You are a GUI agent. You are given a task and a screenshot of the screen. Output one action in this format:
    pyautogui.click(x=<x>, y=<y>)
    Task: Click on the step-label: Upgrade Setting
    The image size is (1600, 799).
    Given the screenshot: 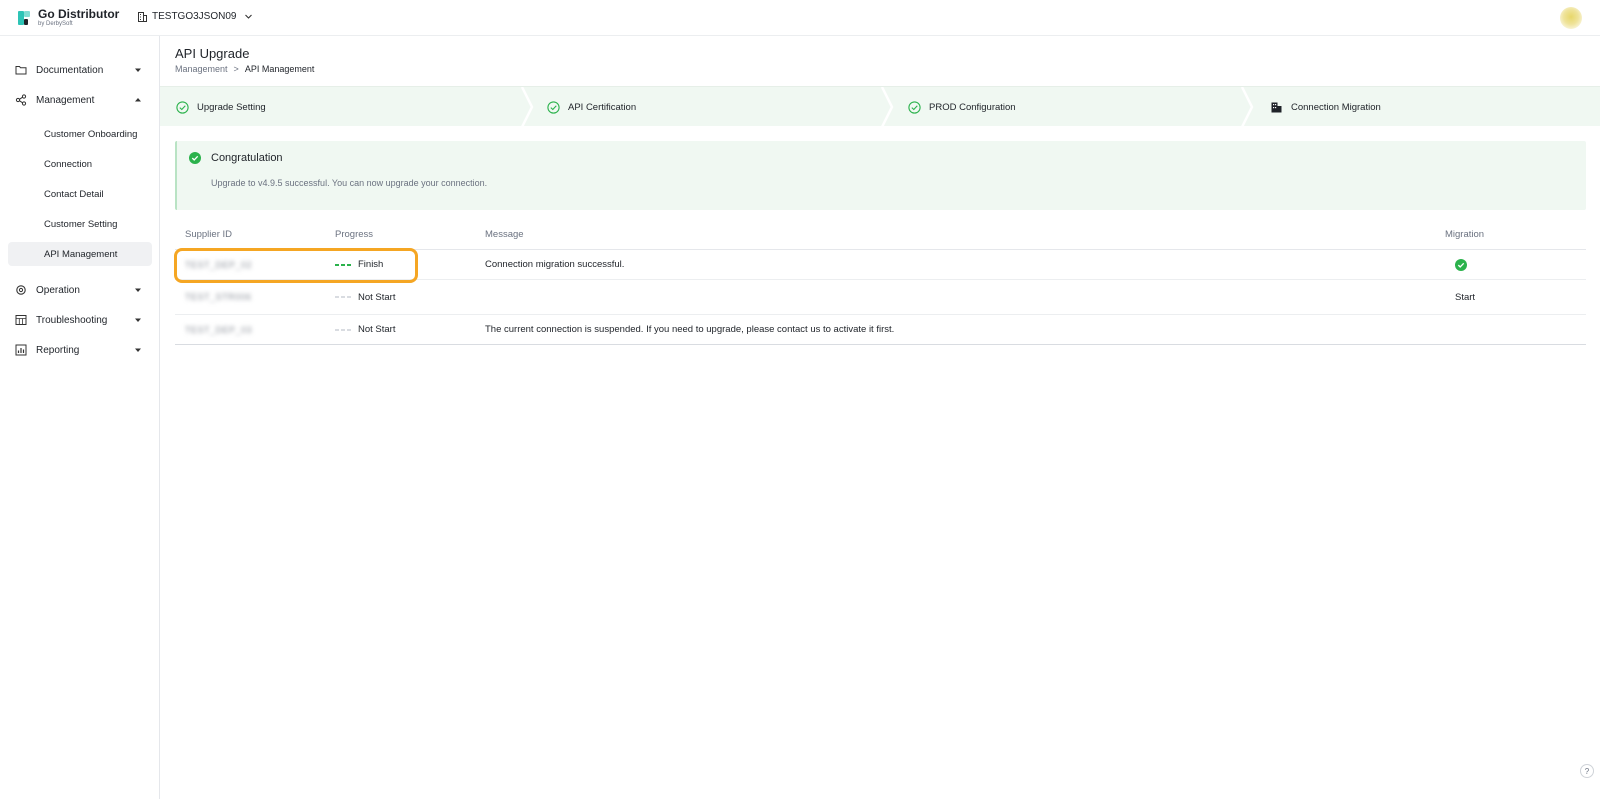 What is the action you would take?
    pyautogui.click(x=231, y=107)
    